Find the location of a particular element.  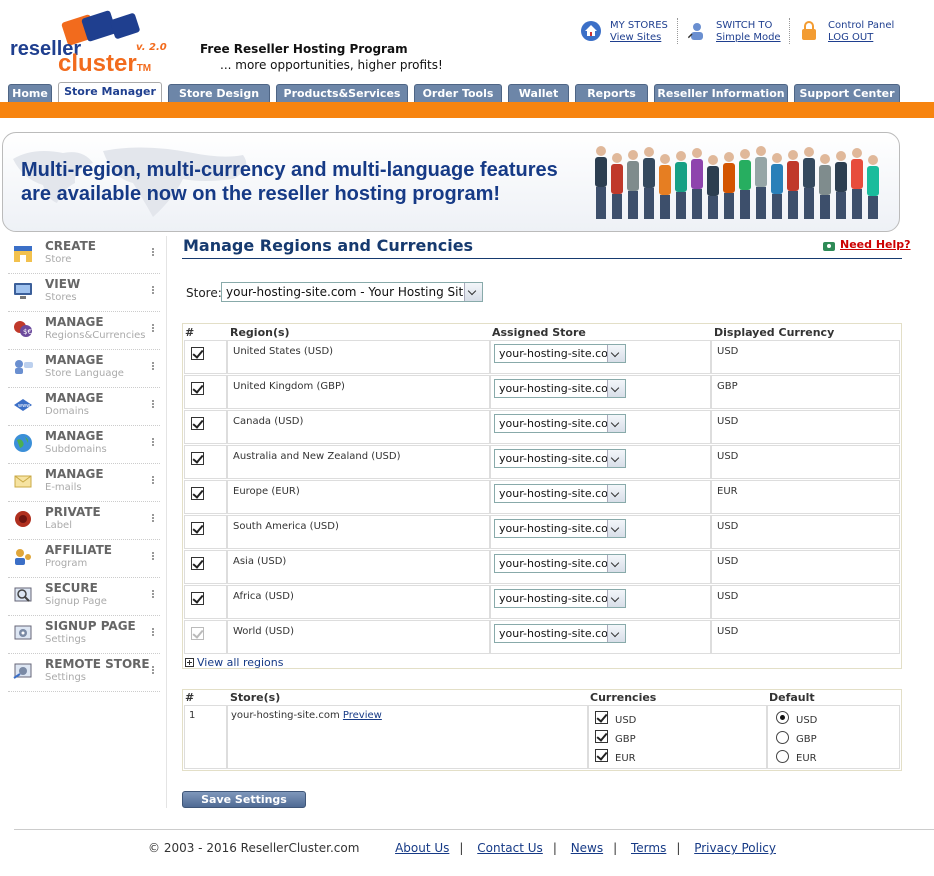

title-divider is located at coordinates (542, 258).